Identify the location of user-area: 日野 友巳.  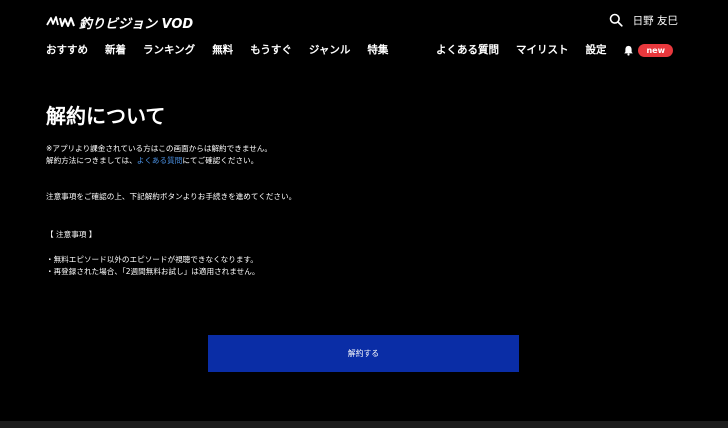
(643, 20).